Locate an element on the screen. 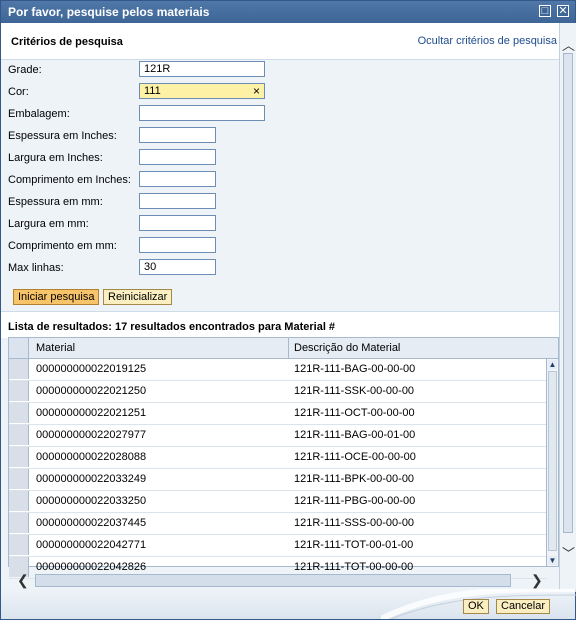 The width and height of the screenshot is (576, 620). table-row: 000000000022028088 121R-111-OCE-00-00-00 is located at coordinates (278, 458).